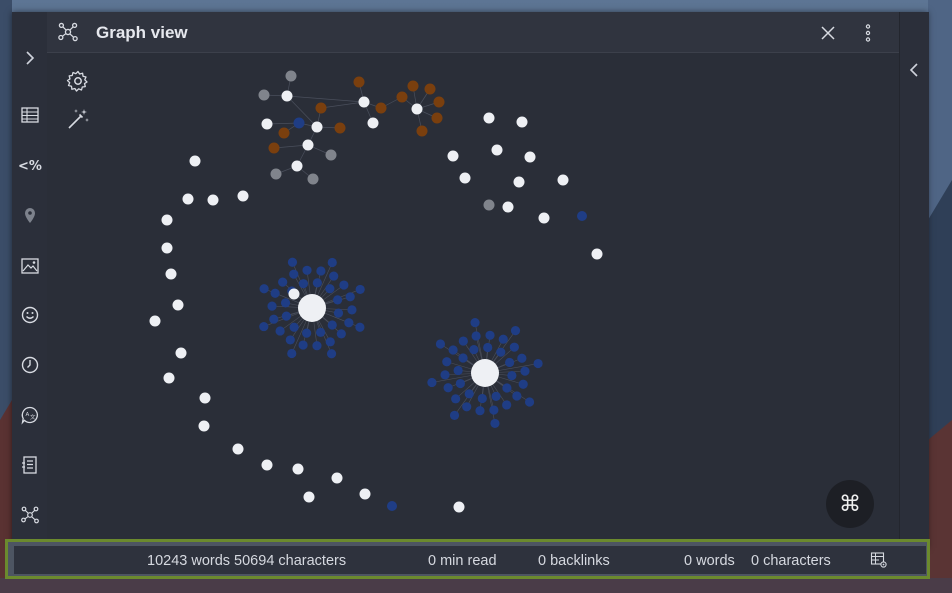  I want to click on smiley-icon, so click(30, 315).